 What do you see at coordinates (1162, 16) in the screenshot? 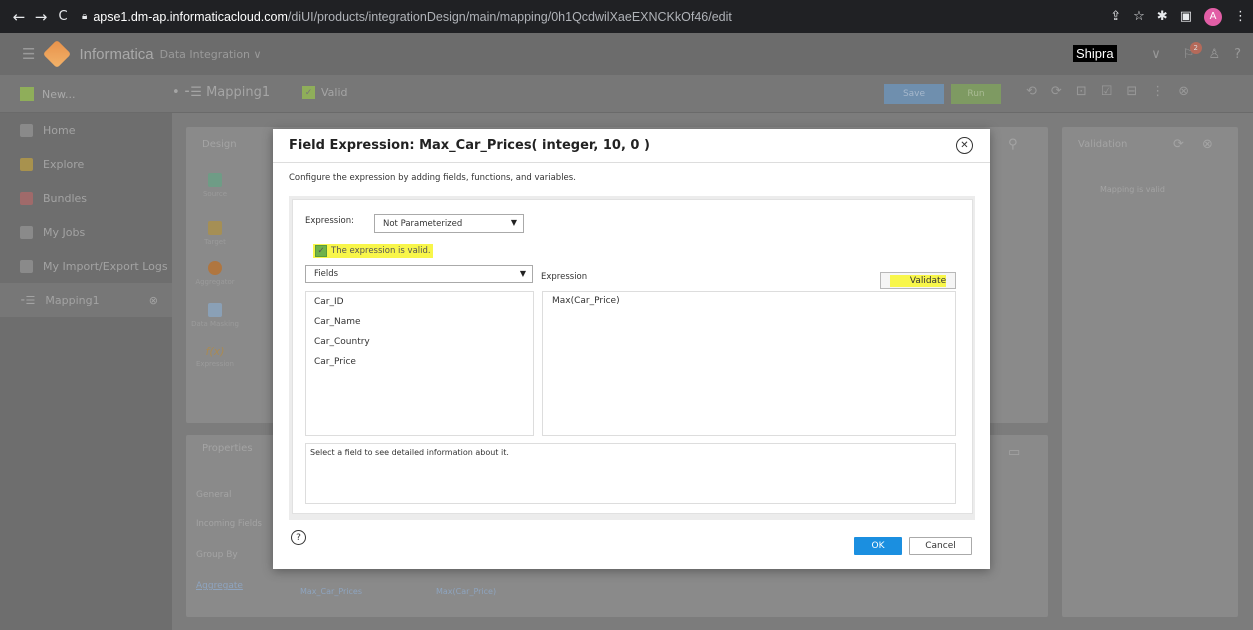
I see `extensions-icon: ✱` at bounding box center [1162, 16].